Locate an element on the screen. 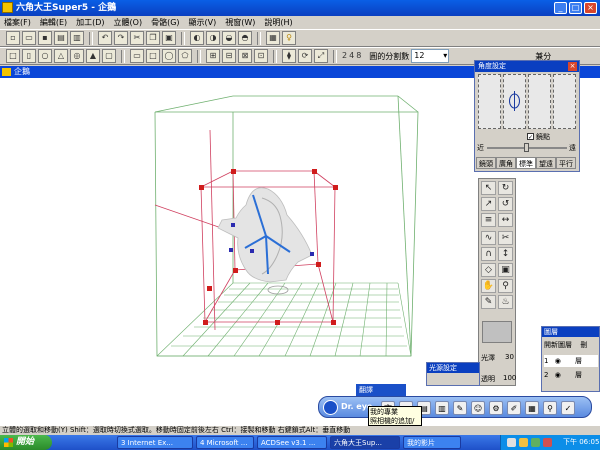 The height and width of the screenshot is (450, 600). wireframe-icon: ◑ is located at coordinates (213, 38).